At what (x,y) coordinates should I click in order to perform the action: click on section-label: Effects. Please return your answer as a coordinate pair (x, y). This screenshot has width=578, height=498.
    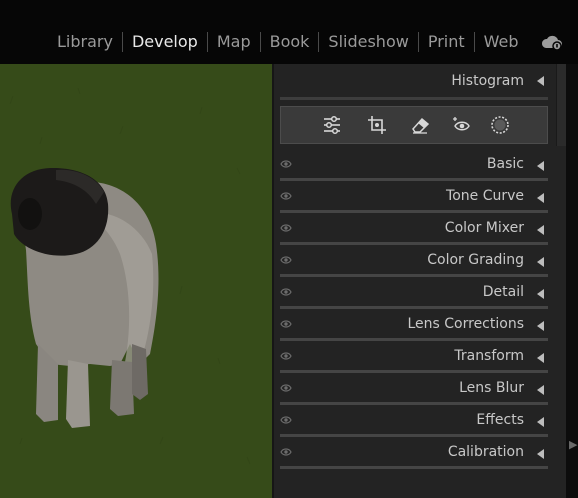
    Looking at the image, I should click on (500, 420).